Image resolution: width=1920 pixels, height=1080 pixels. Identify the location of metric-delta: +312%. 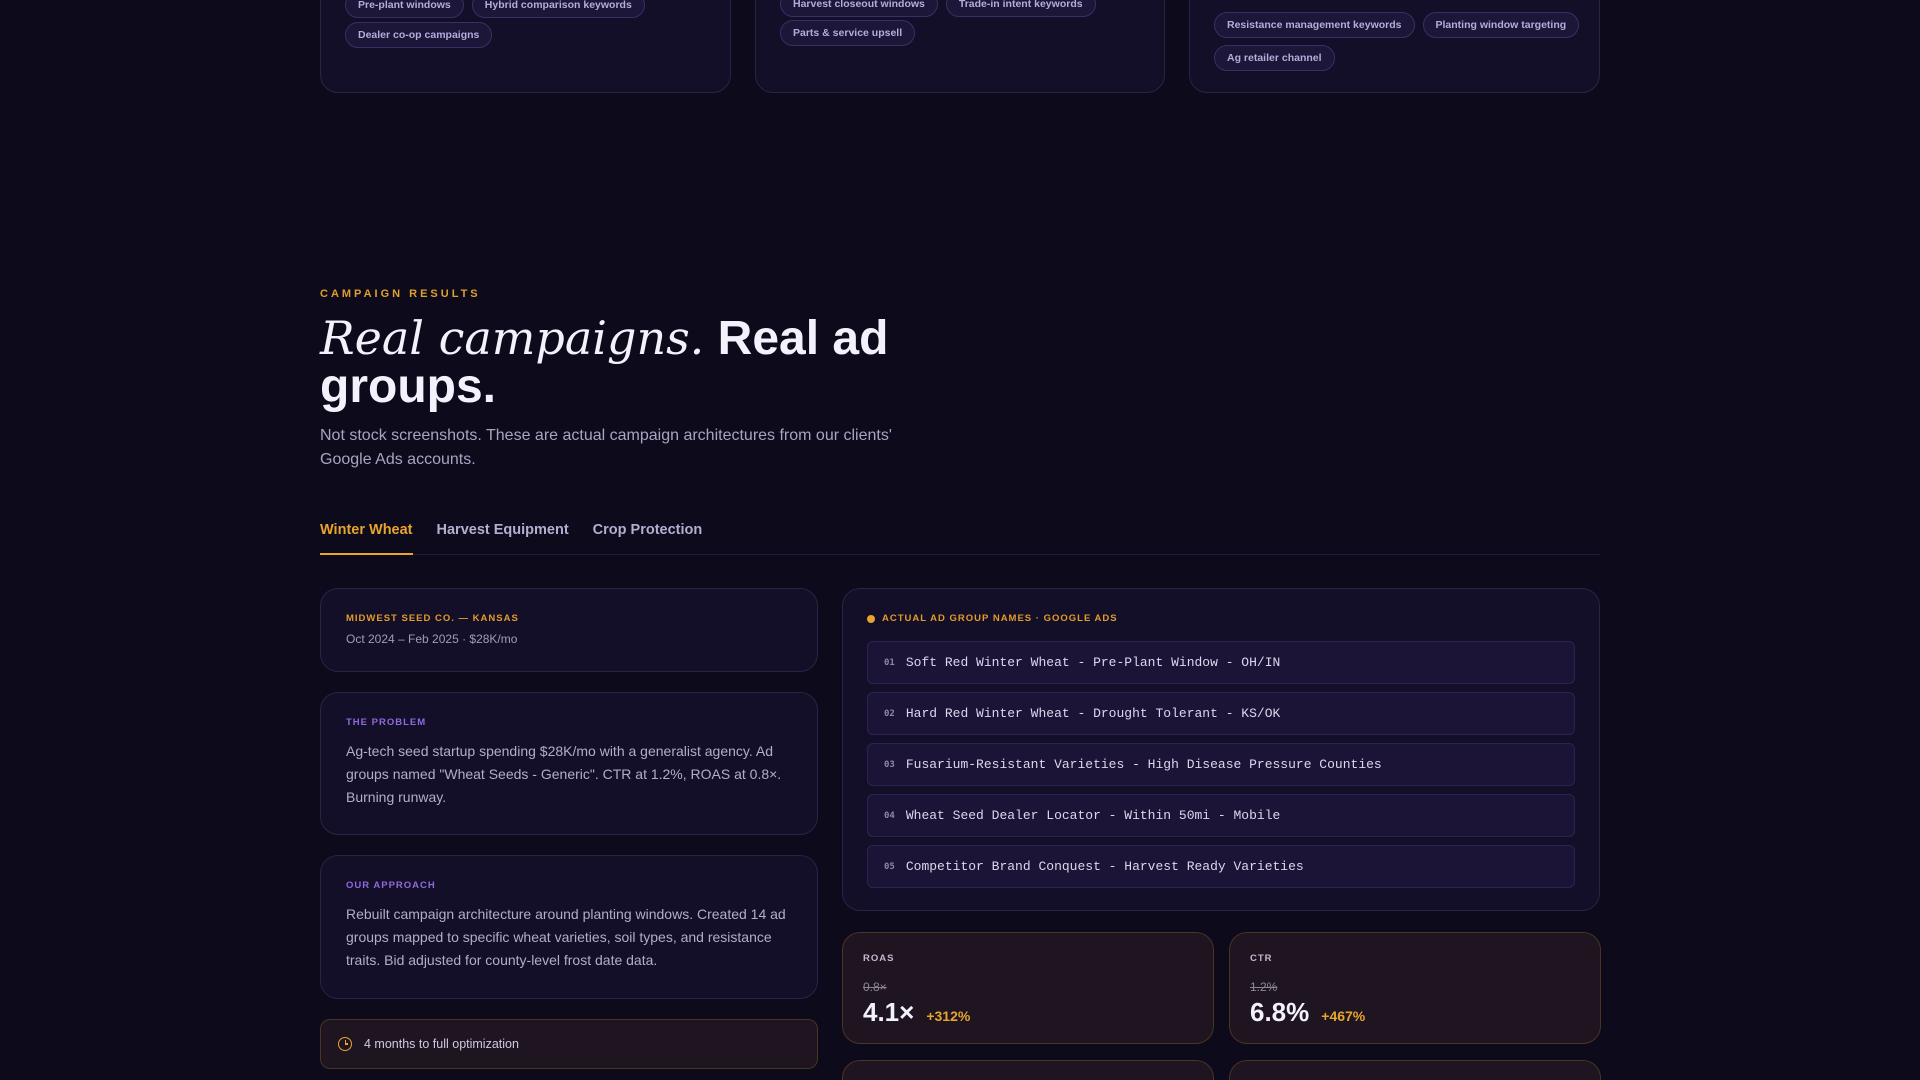
(948, 1016).